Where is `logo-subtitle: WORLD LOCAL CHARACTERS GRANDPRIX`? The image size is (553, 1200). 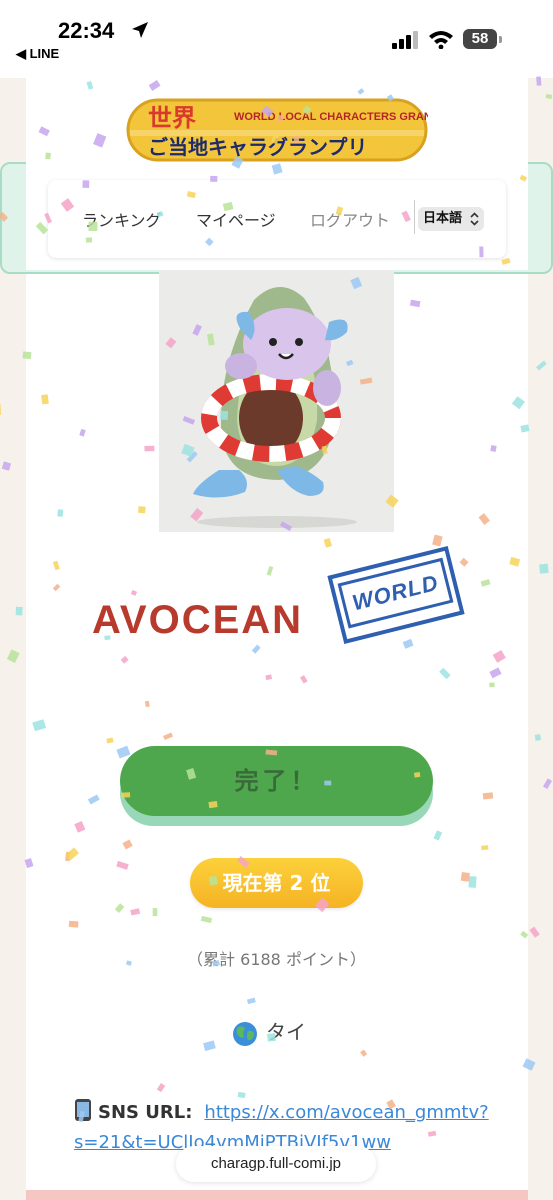
logo-subtitle: WORLD LOCAL CHARACTERS GRANDPRIX is located at coordinates (331, 117).